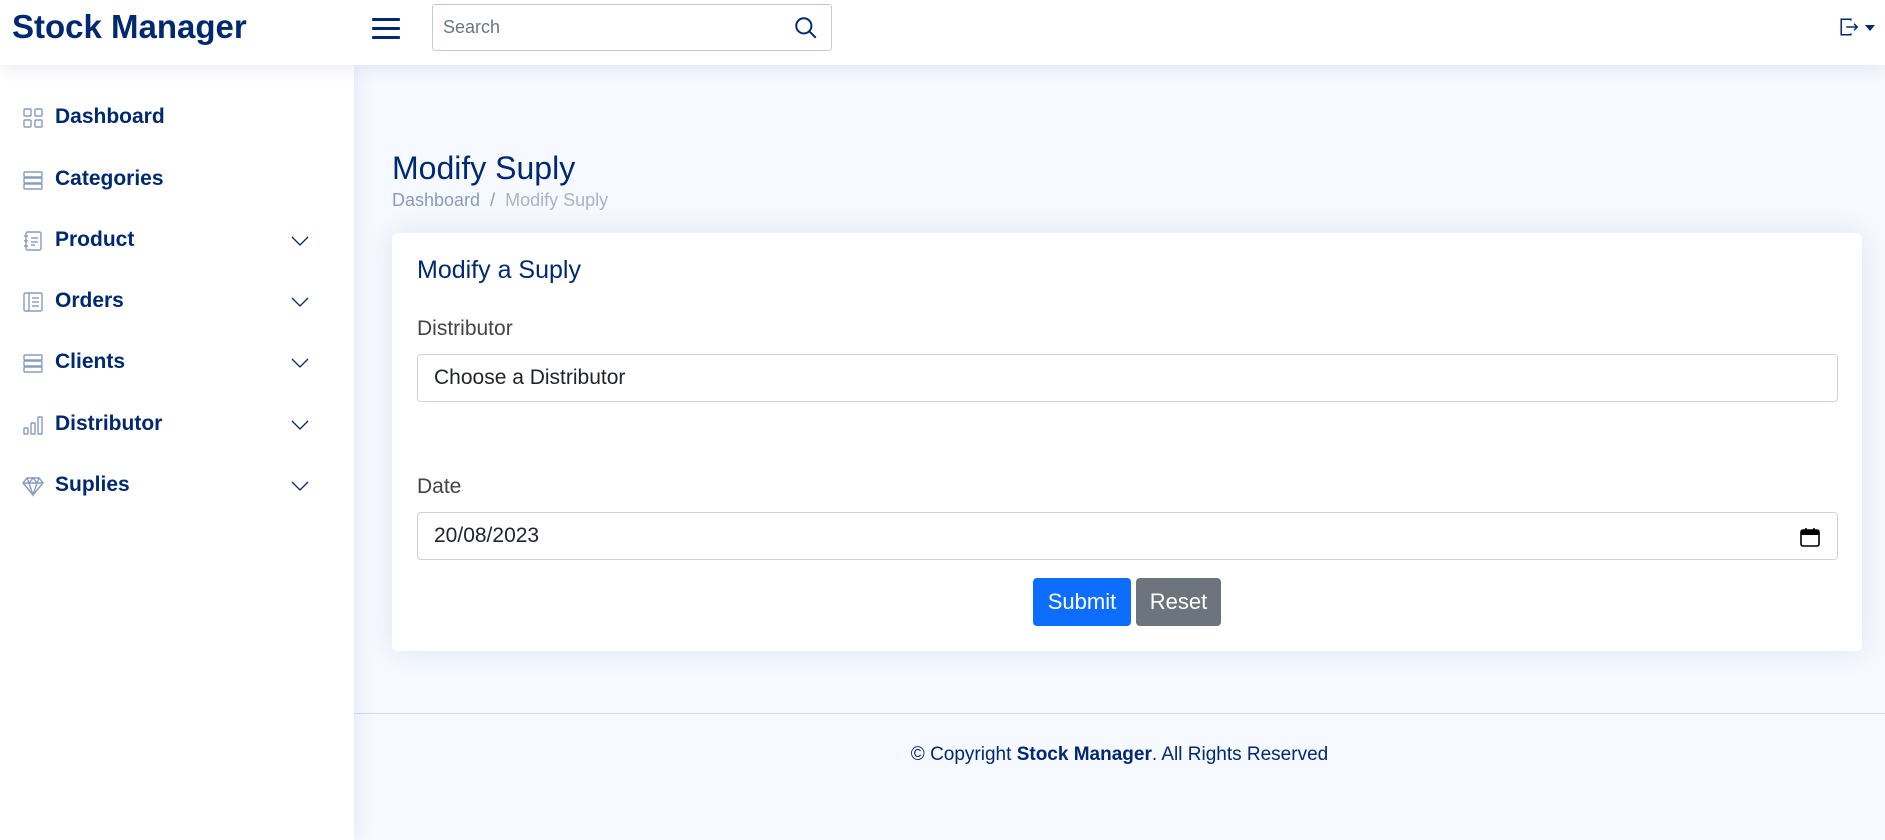 This screenshot has width=1885, height=840. What do you see at coordinates (1178, 602) in the screenshot?
I see `reset-button: Reset` at bounding box center [1178, 602].